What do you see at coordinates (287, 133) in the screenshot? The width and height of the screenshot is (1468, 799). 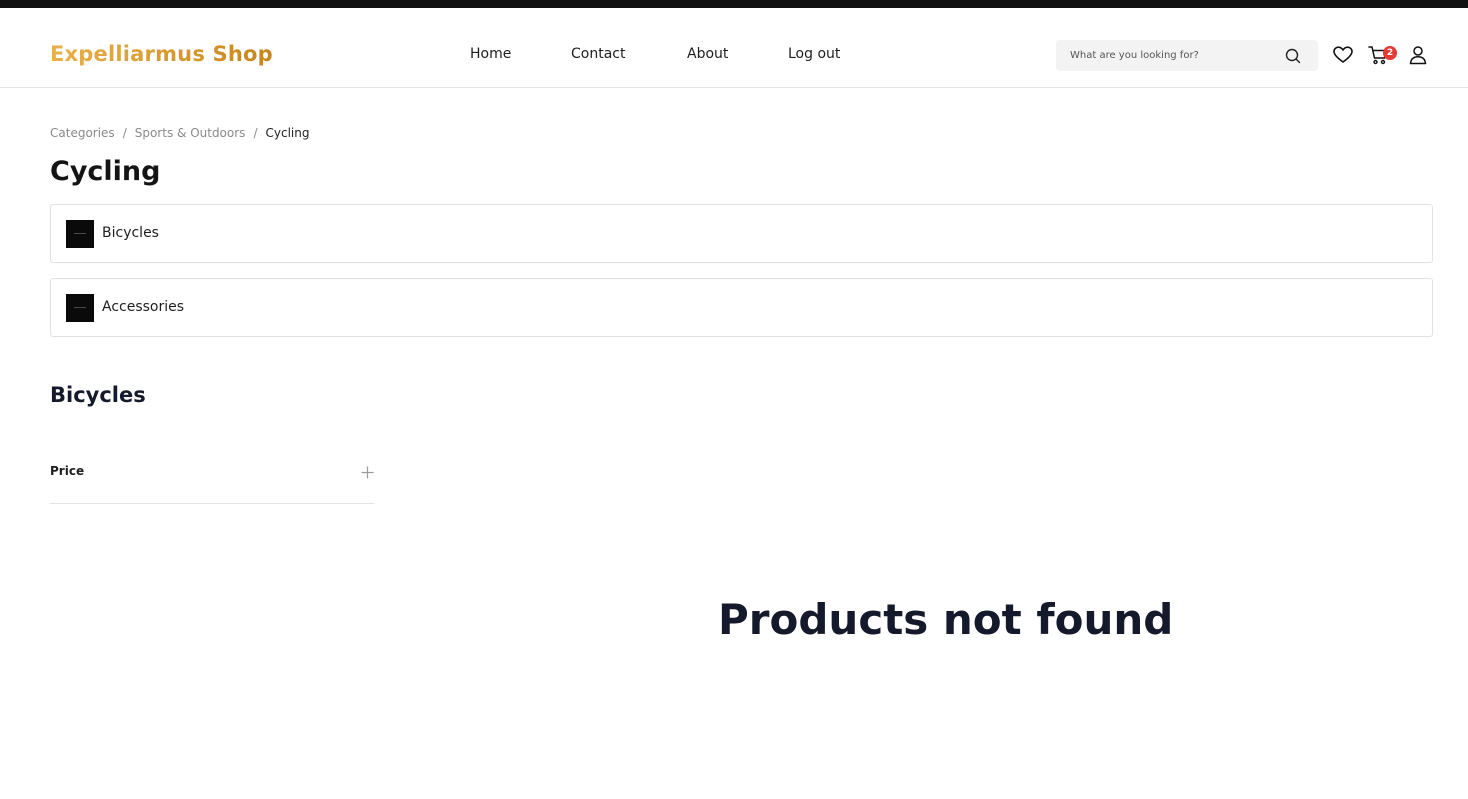 I see `breadcrumb-current: Cycling` at bounding box center [287, 133].